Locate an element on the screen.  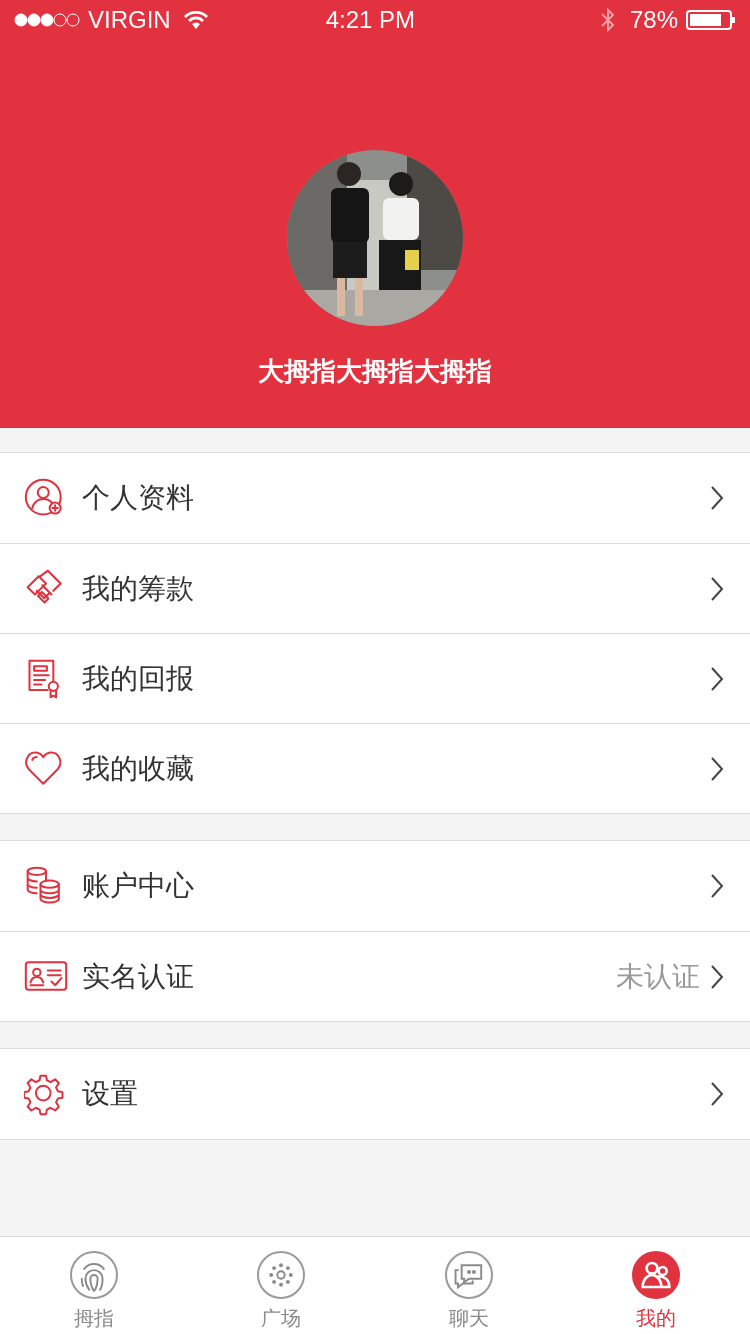
status-time: 4:21 PM is located at coordinates (370, 20).